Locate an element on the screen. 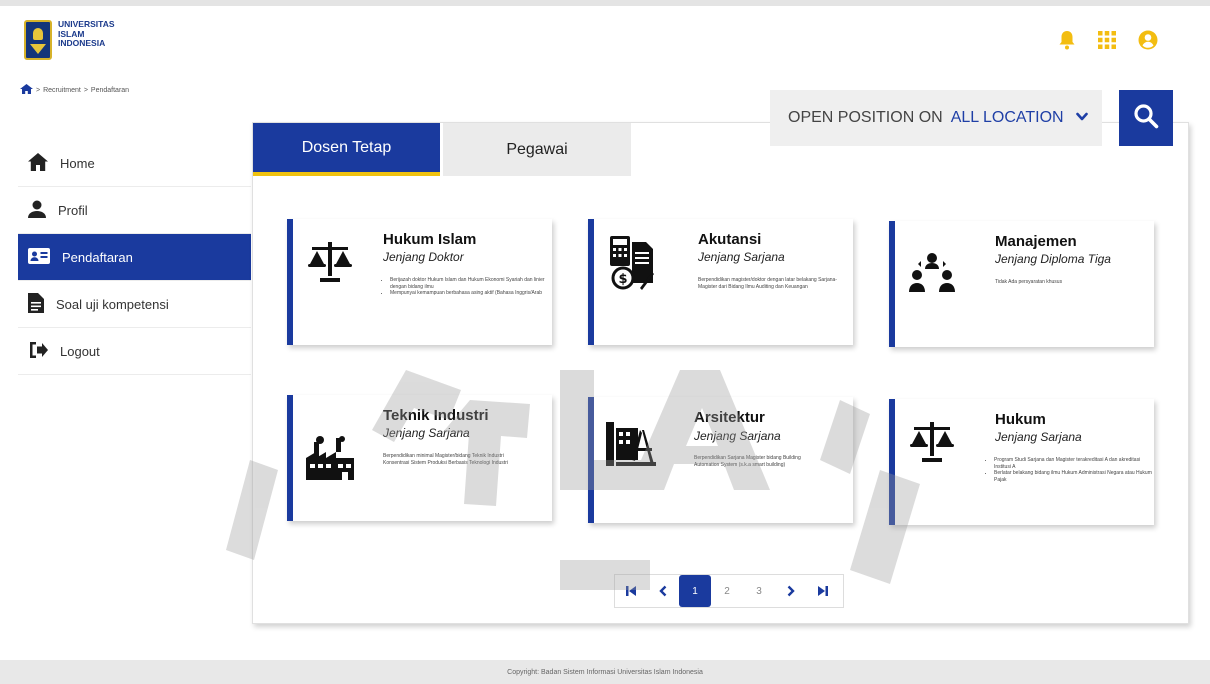  next-page-button is located at coordinates (791, 591).